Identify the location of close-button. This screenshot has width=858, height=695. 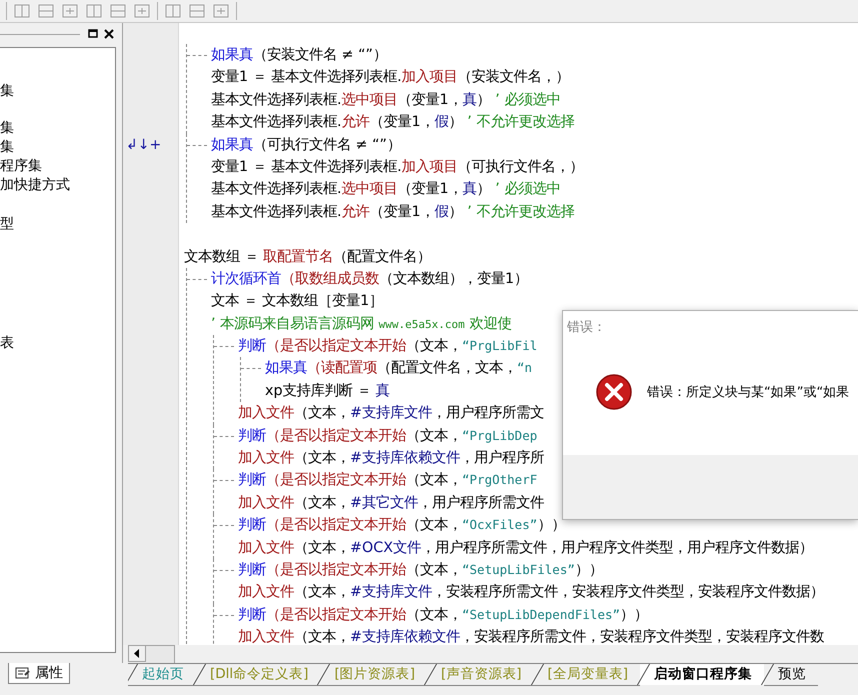
(109, 34).